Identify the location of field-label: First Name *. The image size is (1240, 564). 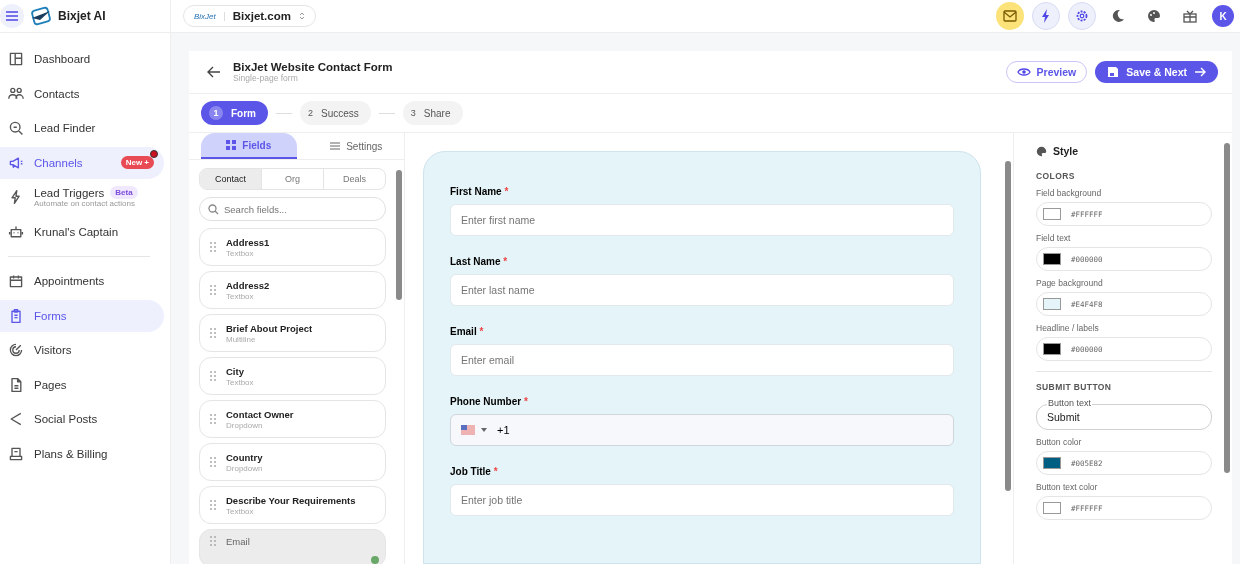
(480, 191).